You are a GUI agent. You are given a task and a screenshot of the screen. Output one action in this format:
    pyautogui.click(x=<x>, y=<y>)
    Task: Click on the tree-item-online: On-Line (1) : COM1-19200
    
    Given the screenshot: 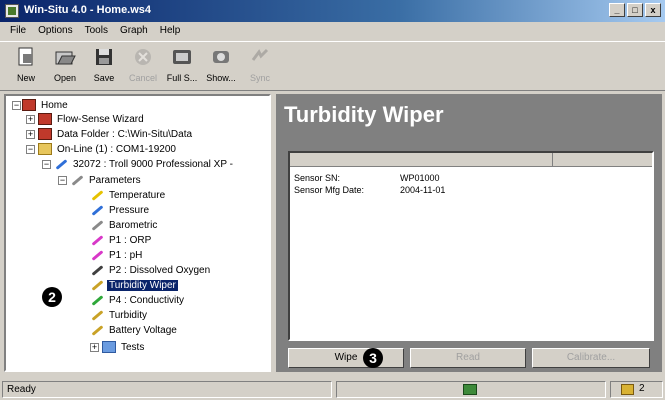 What is the action you would take?
    pyautogui.click(x=108, y=149)
    